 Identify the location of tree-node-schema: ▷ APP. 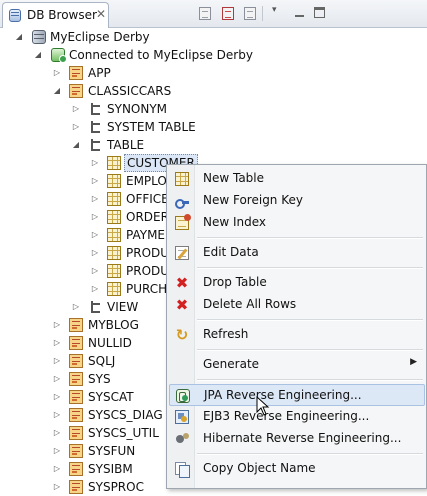
(213, 73).